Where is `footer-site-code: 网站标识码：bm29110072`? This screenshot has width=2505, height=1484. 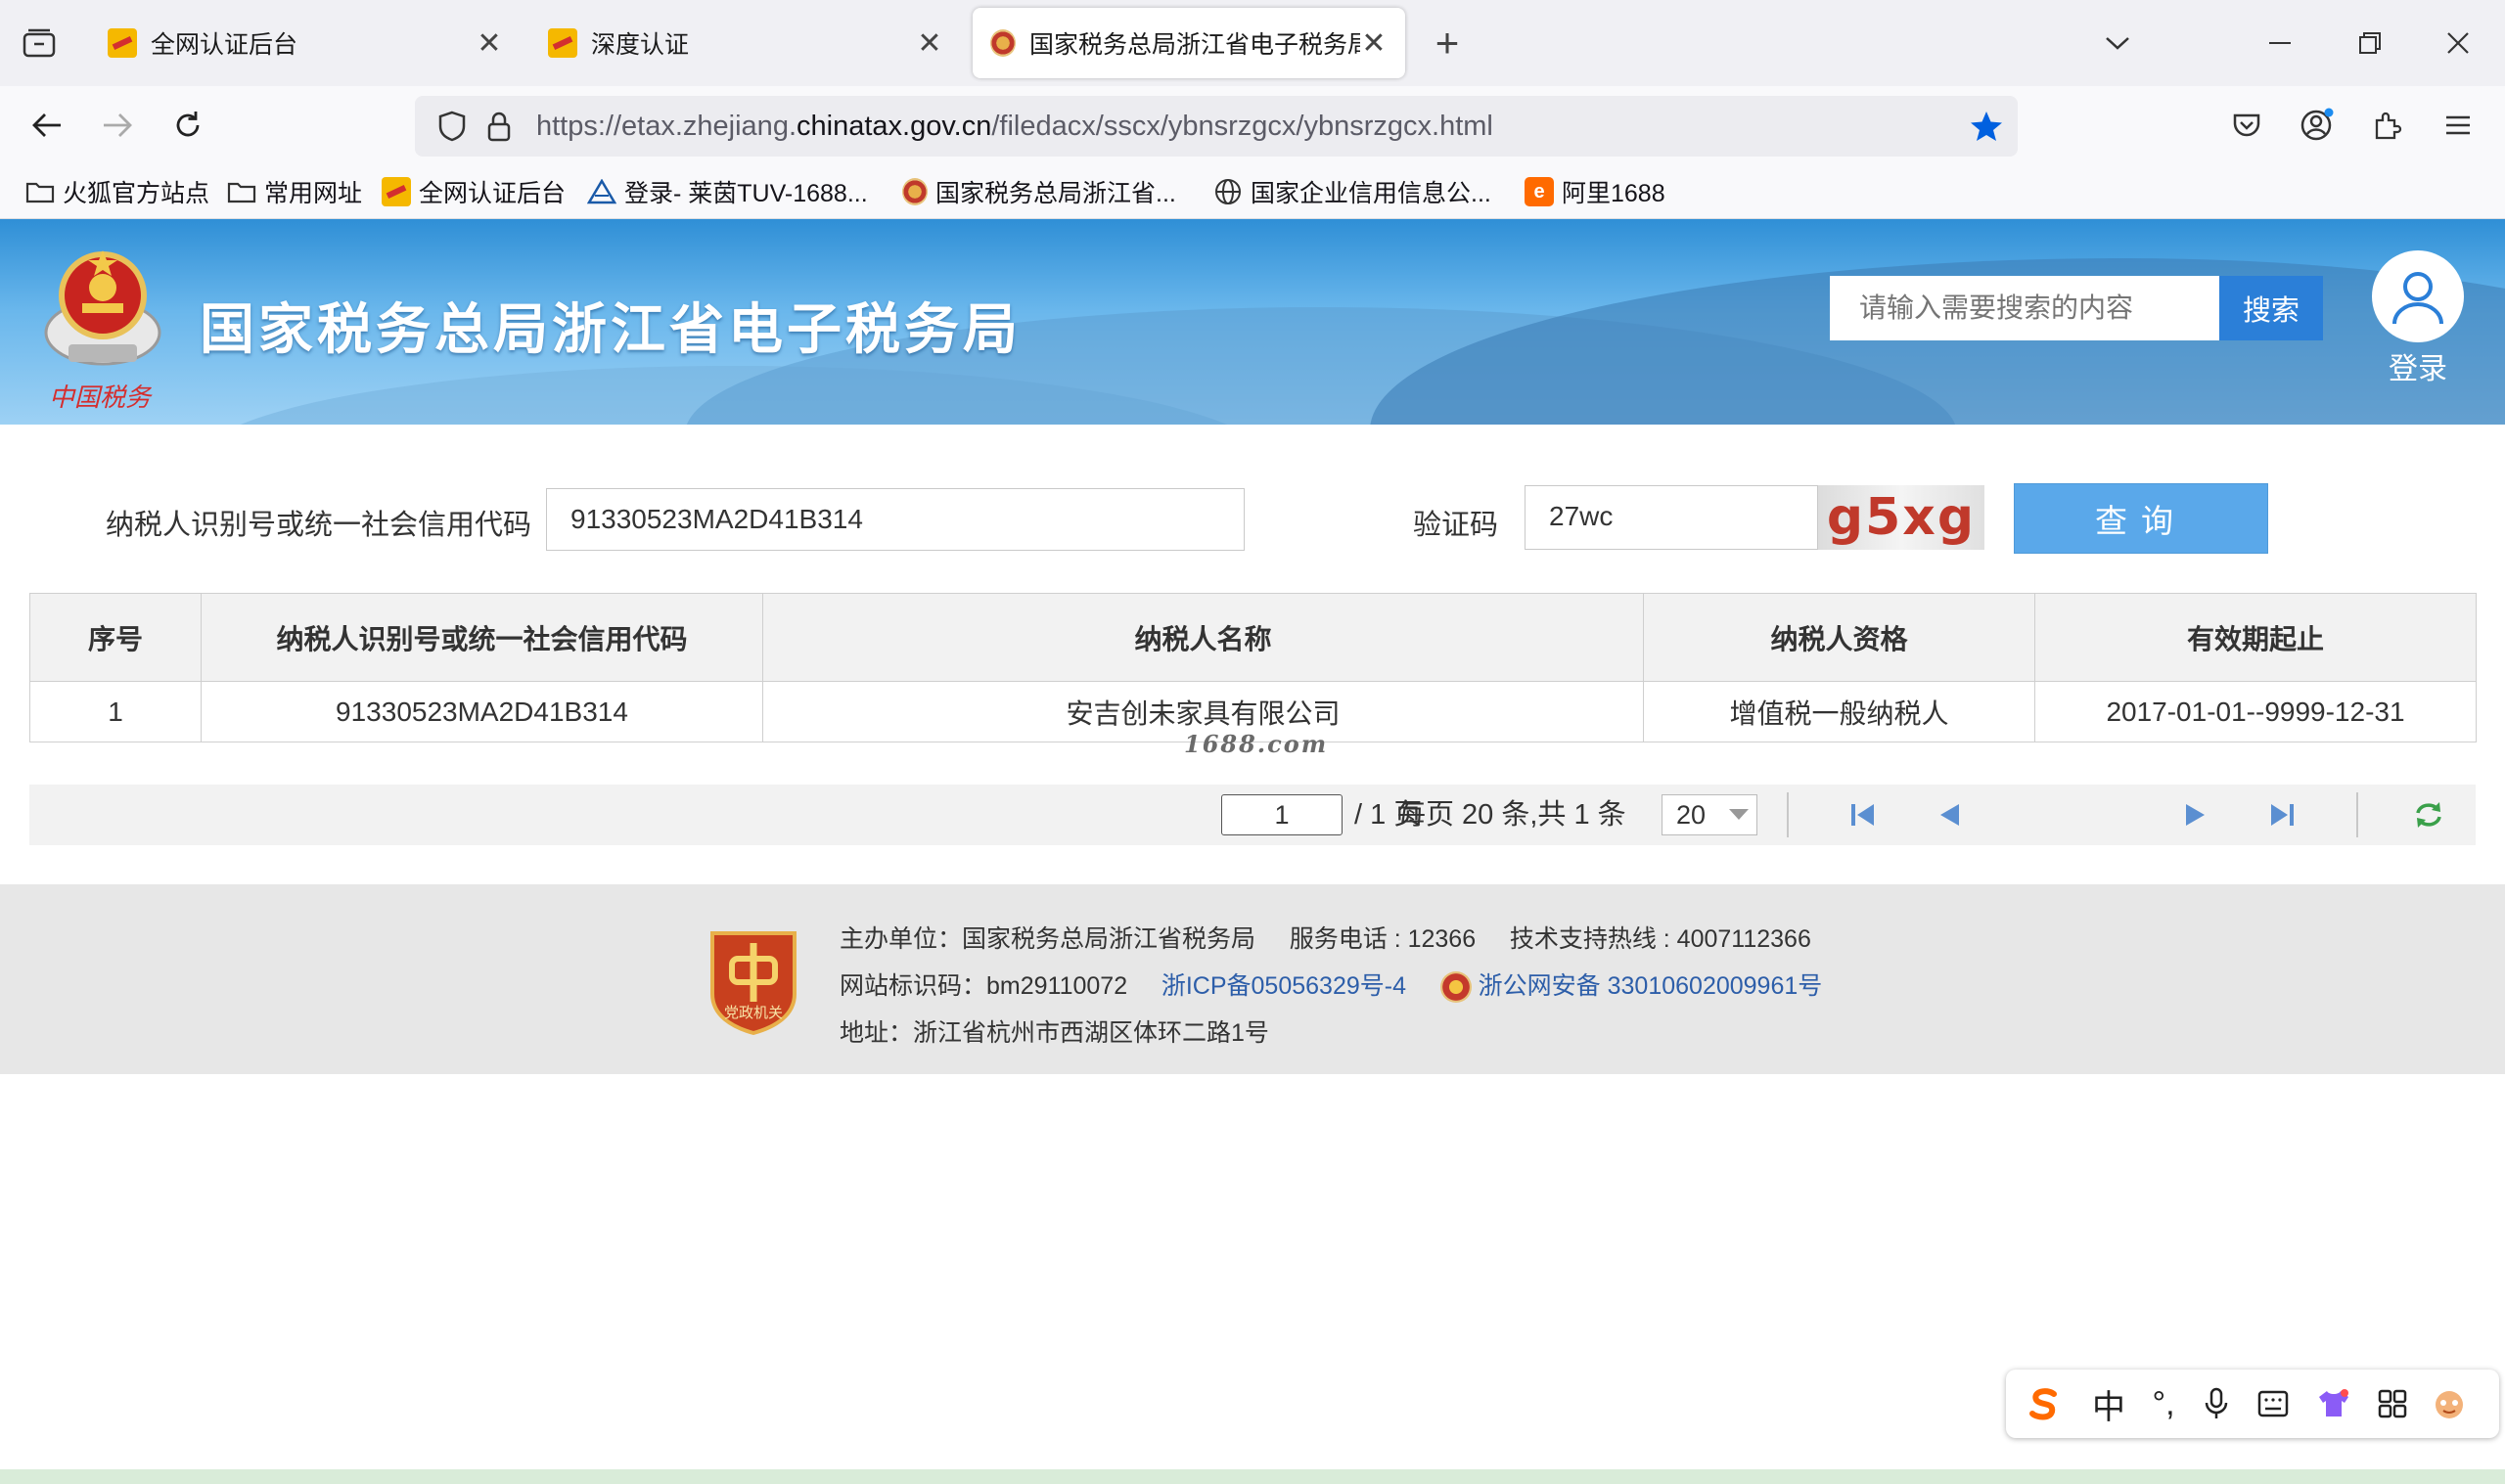
footer-site-code: 网站标识码：bm29110072 is located at coordinates (984, 986).